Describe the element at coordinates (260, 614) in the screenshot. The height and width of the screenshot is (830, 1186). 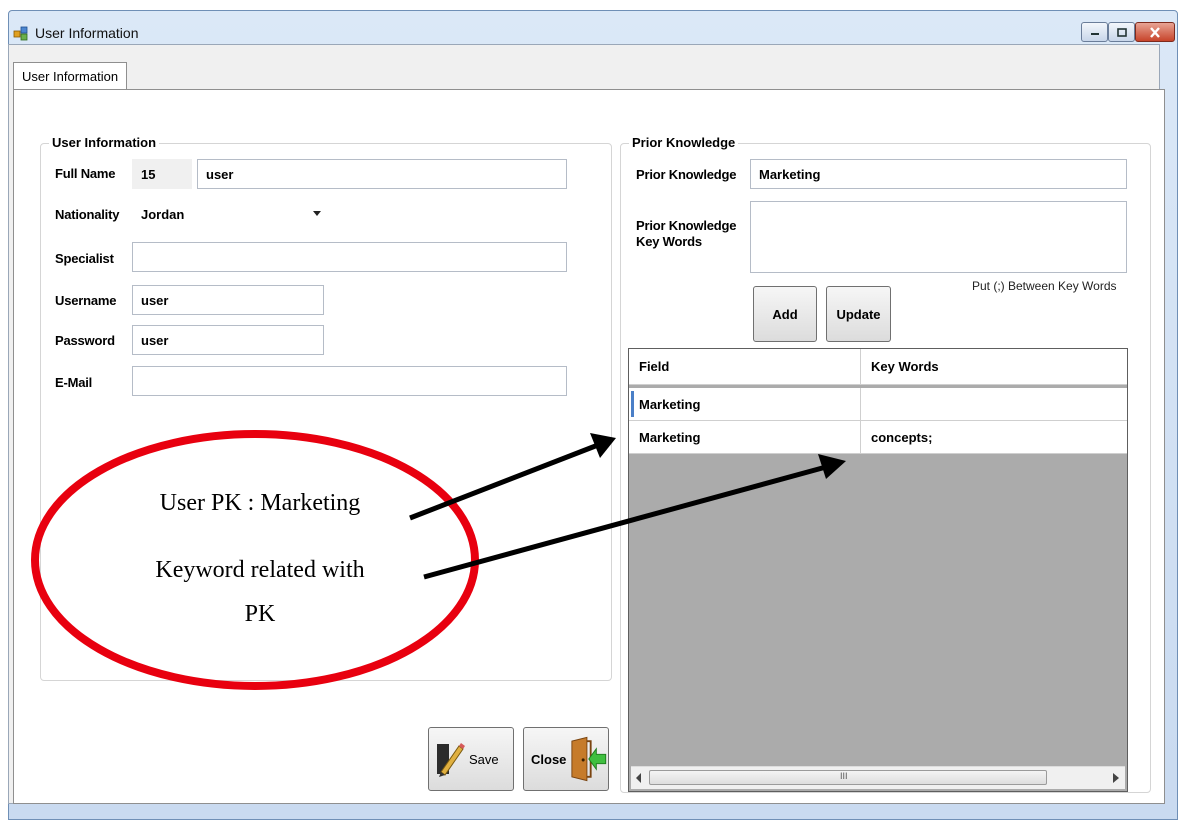
I see `annotation-keyword-text-line2: PK` at that location.